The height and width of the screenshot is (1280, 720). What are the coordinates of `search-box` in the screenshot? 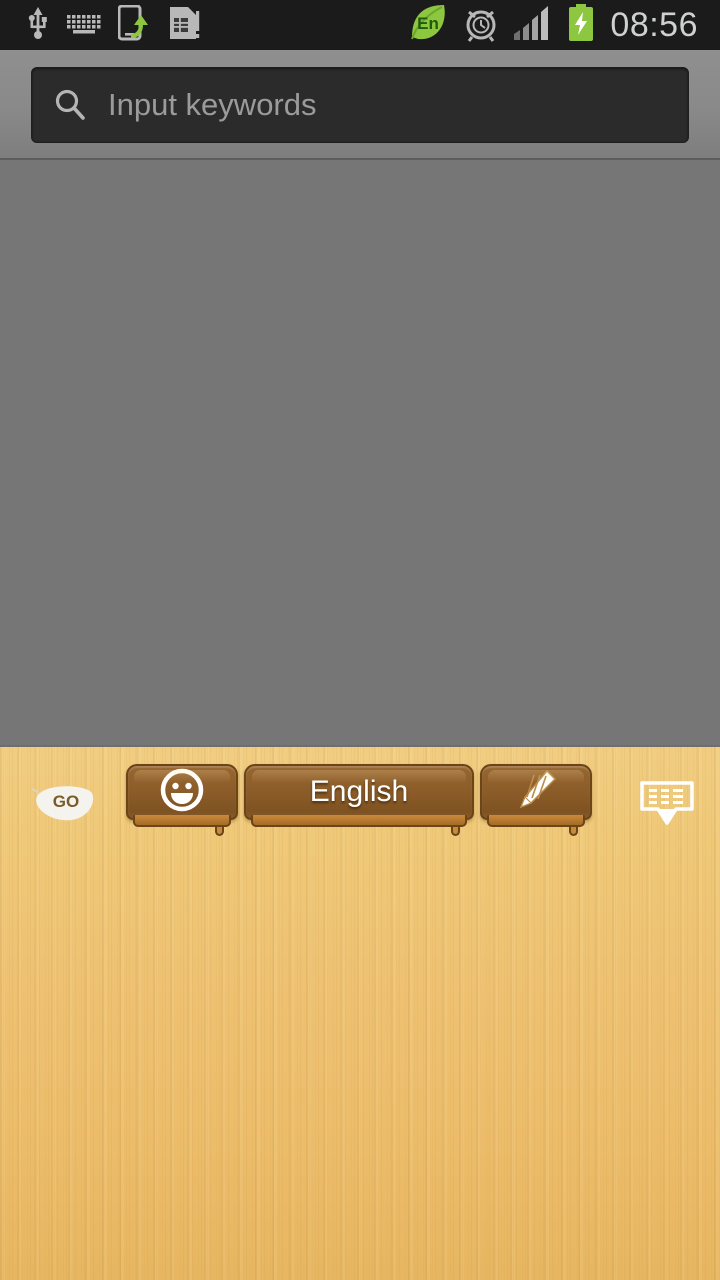 It's located at (360, 105).